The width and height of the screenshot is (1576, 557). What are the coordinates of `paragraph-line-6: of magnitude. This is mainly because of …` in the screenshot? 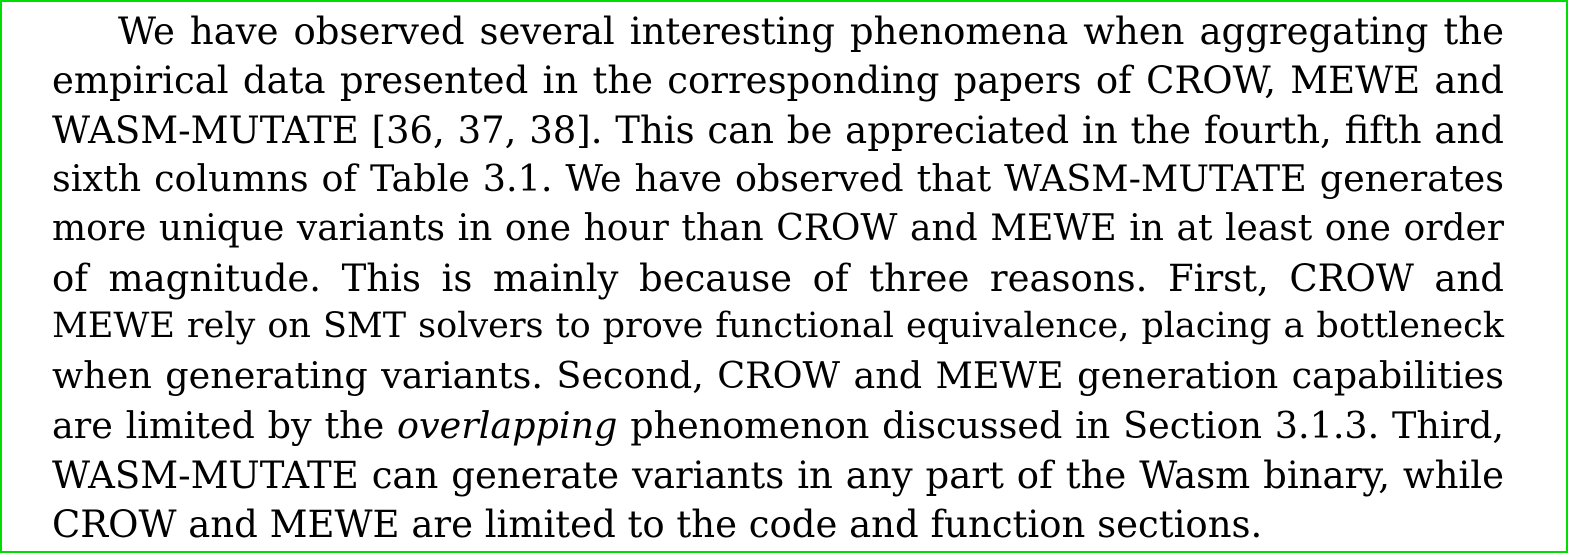 It's located at (778, 278).